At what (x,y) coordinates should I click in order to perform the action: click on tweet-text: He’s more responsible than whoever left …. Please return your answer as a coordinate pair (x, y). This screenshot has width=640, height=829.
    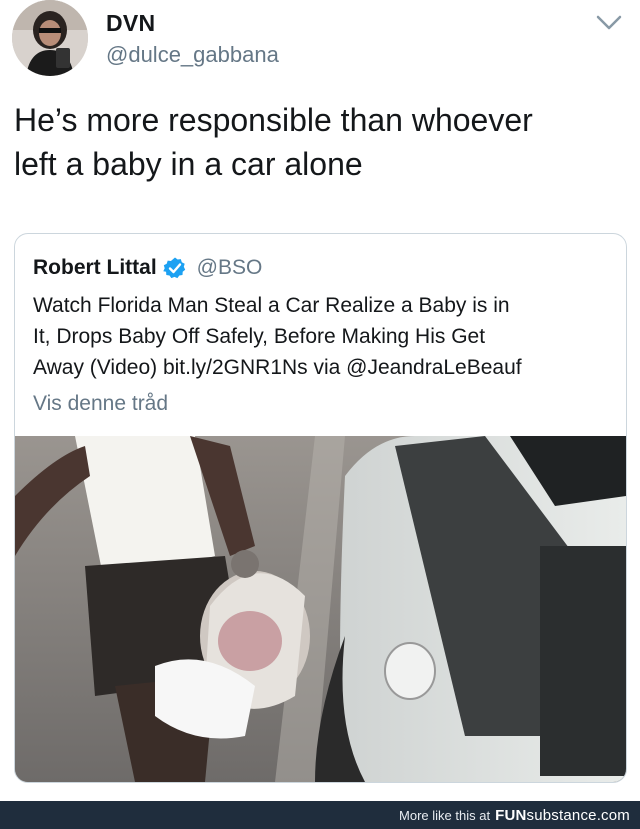
    Looking at the image, I should click on (319, 142).